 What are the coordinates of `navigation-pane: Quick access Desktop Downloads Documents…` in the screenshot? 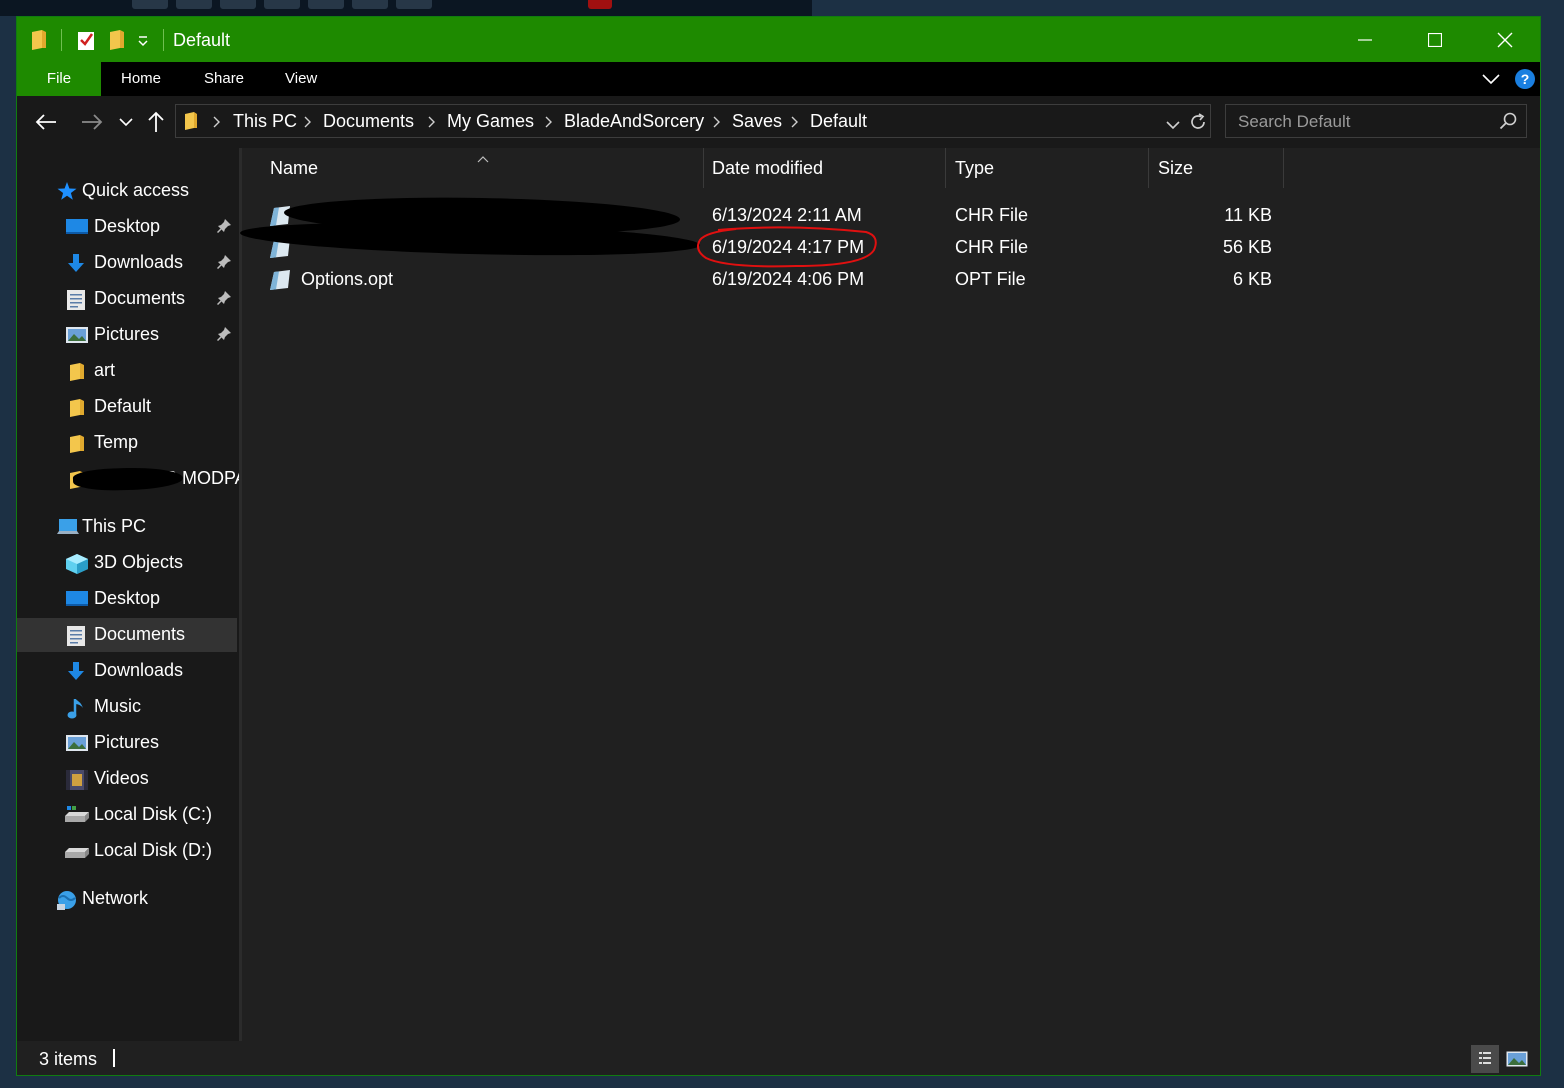 It's located at (132, 594).